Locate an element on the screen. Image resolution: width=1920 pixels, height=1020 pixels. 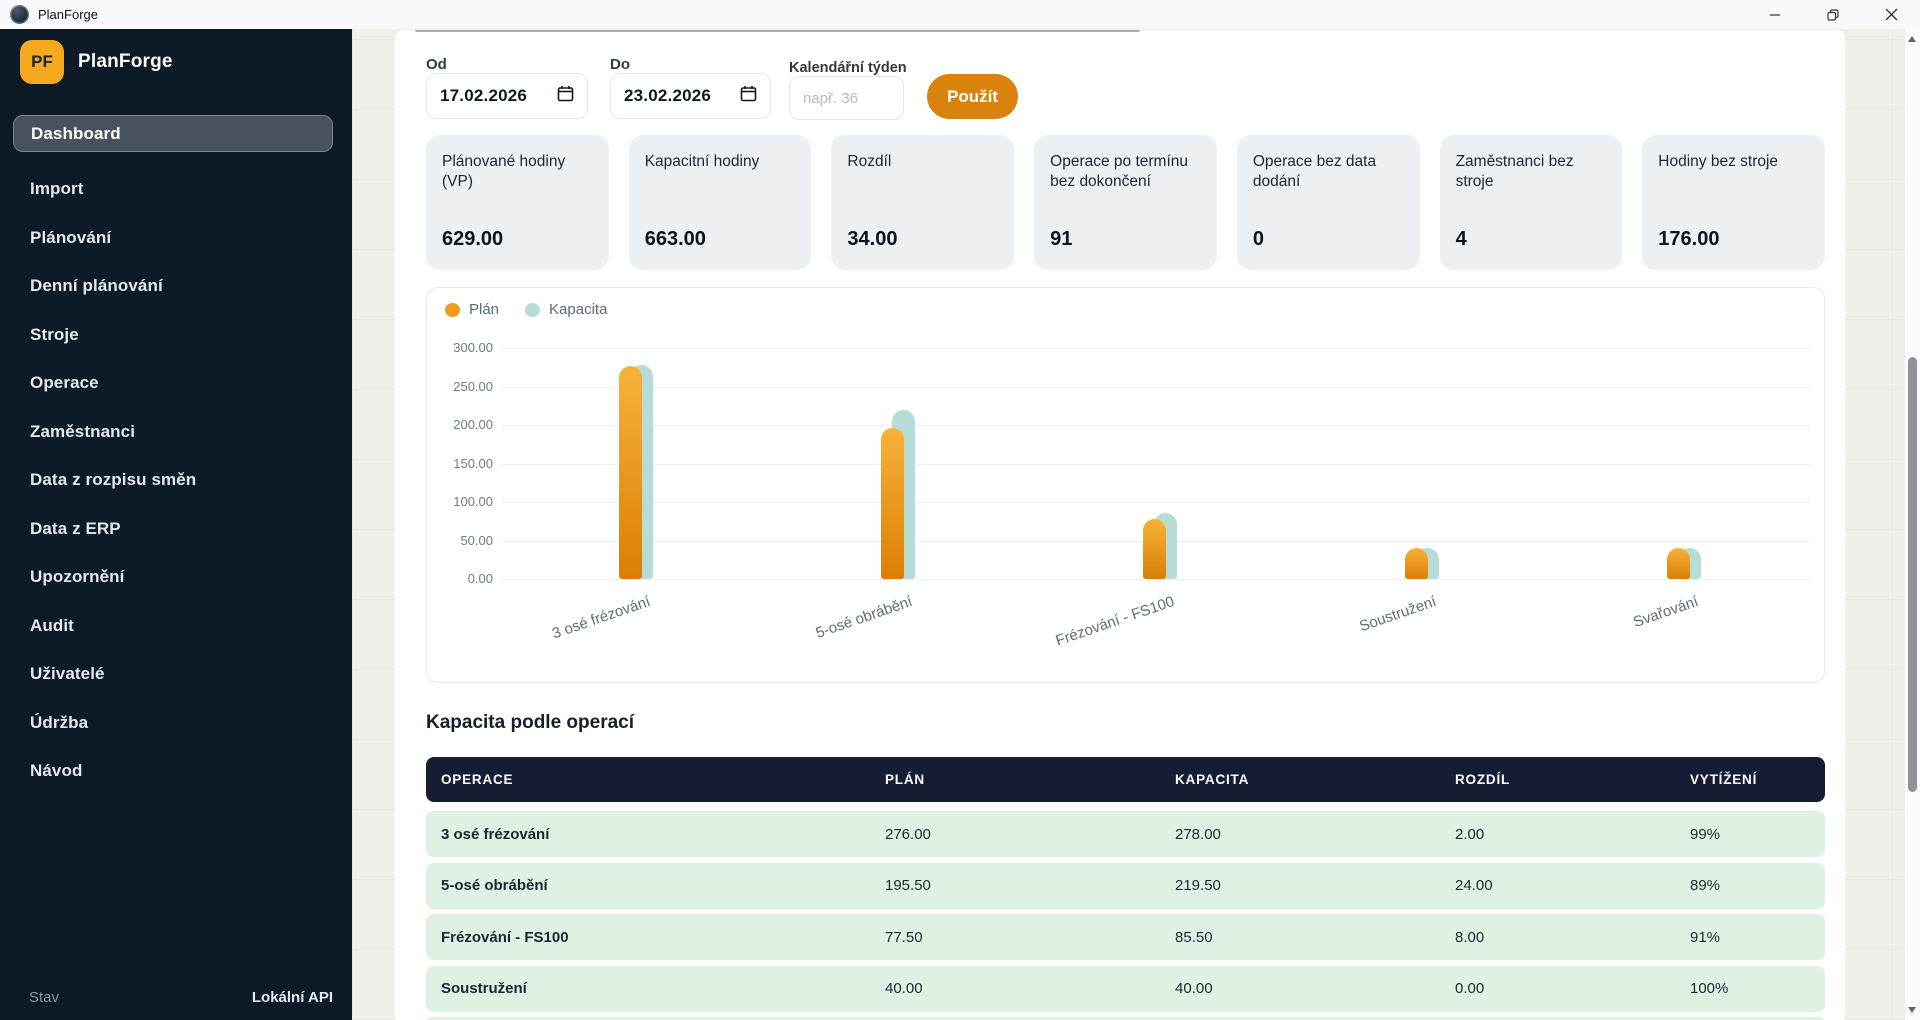
y-axis-tick-label: 100.00 is located at coordinates (473, 501).